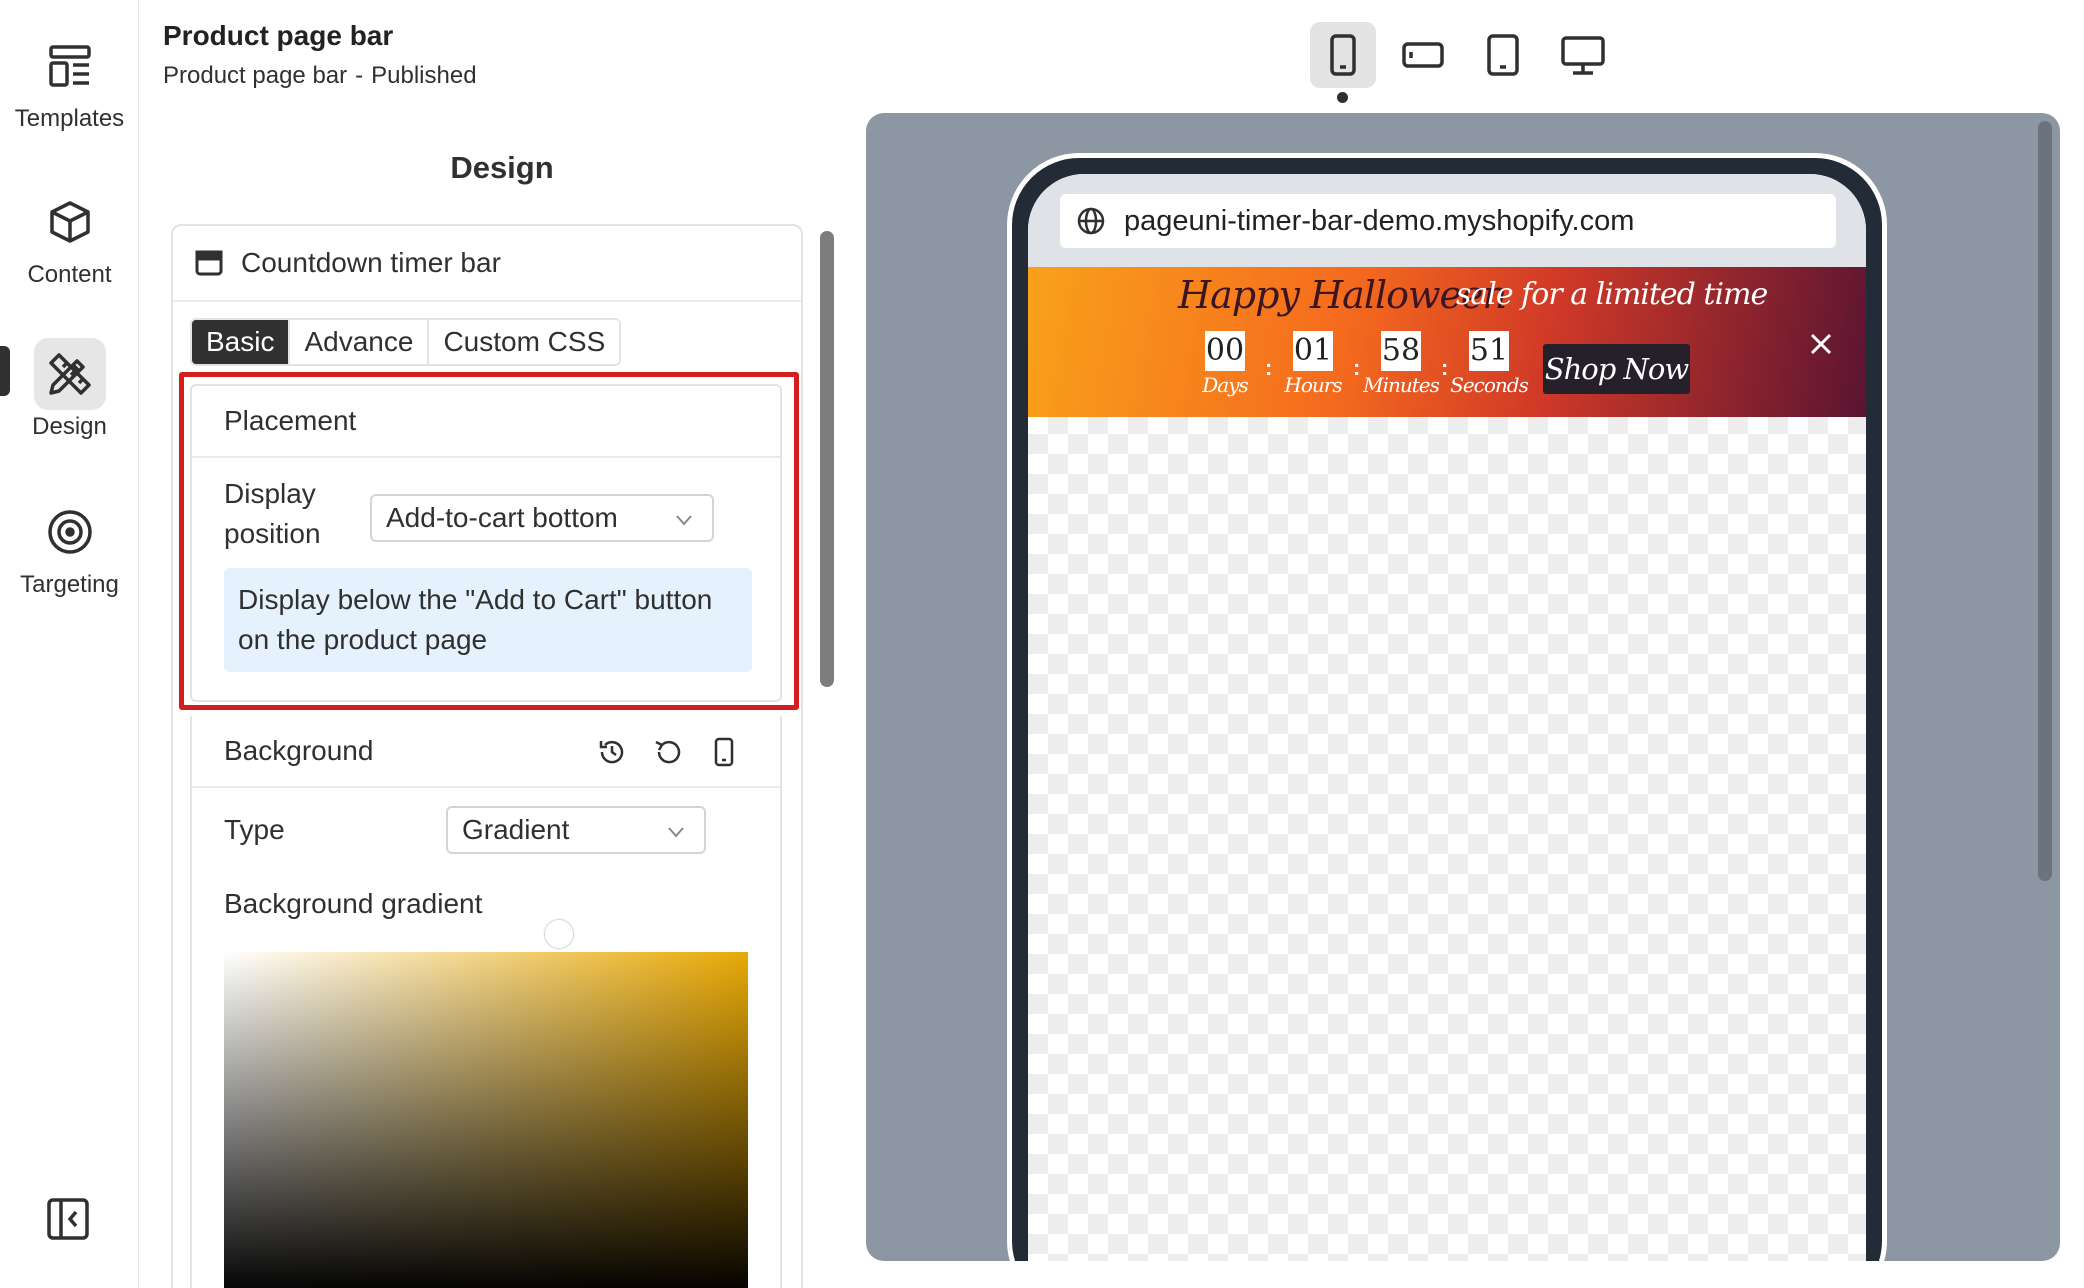 The image size is (2084, 1288). What do you see at coordinates (299, 750) in the screenshot?
I see `background-title: Background` at bounding box center [299, 750].